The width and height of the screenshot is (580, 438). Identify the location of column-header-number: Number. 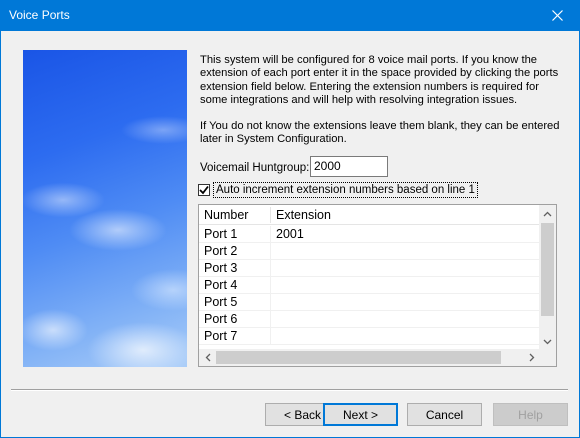
(226, 215).